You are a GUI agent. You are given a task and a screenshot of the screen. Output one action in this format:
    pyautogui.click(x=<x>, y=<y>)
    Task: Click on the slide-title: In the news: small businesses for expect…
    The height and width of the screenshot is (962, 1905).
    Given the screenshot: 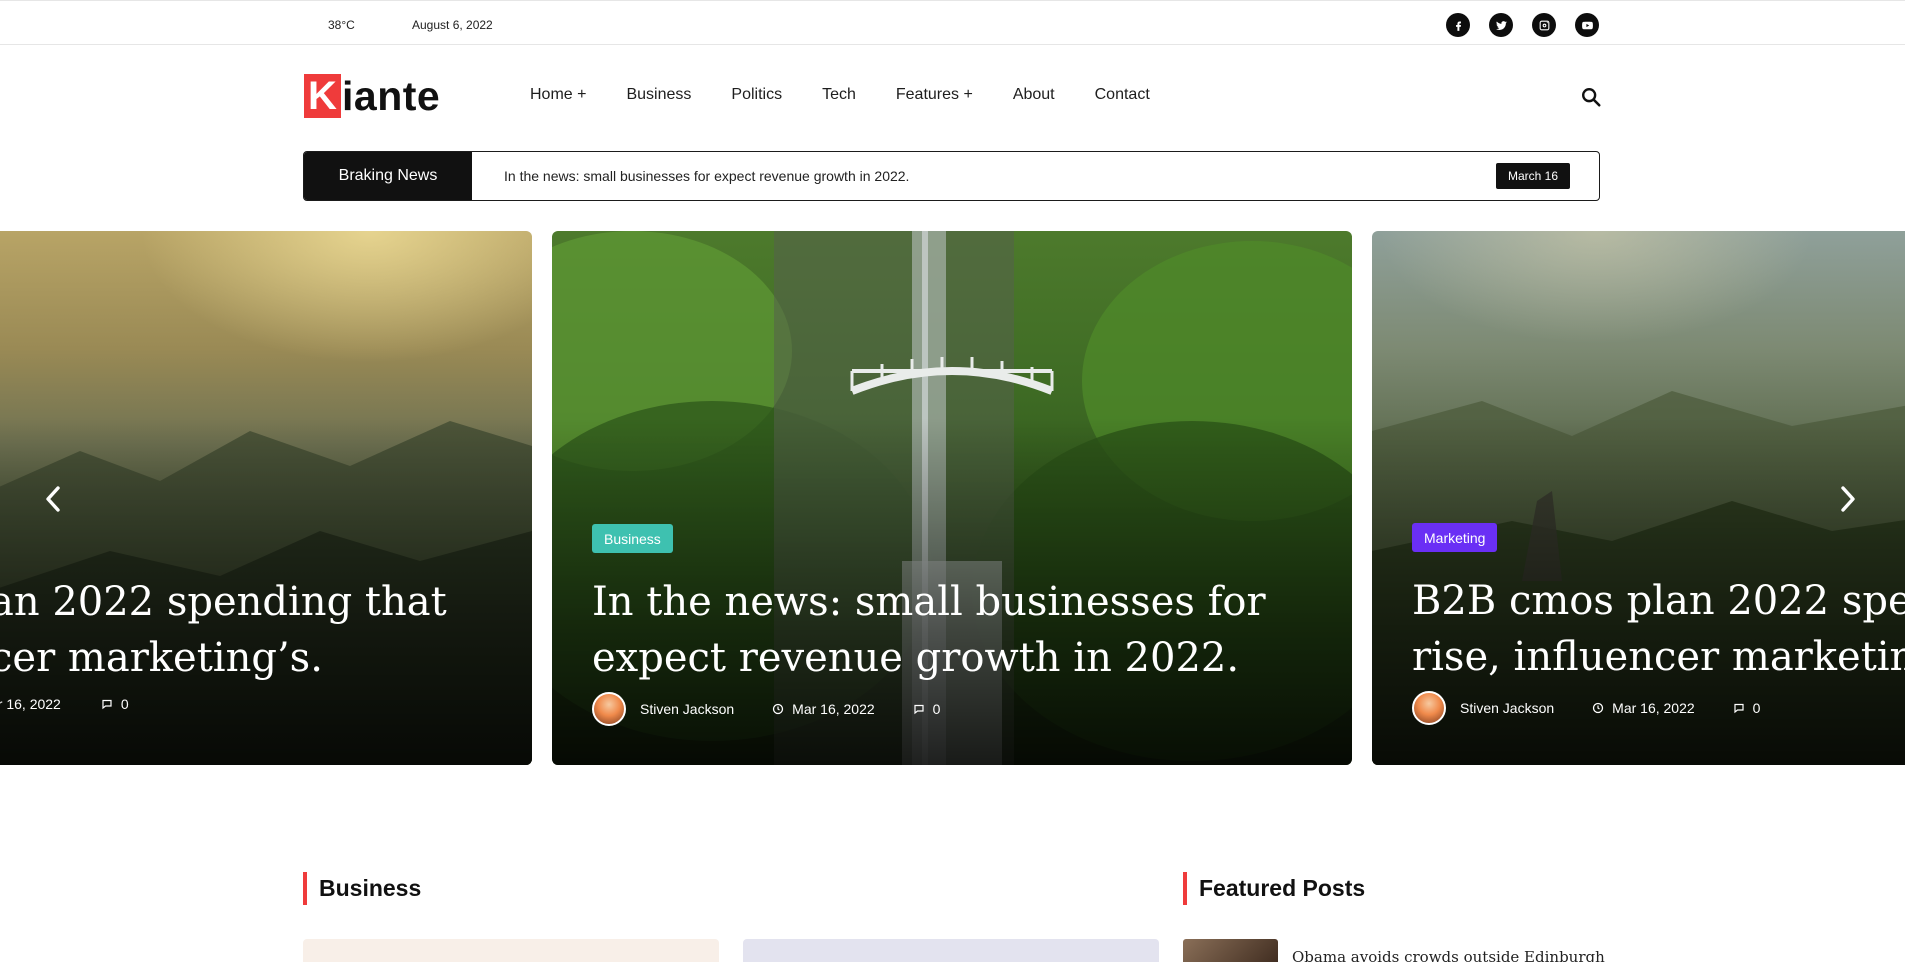 What is the action you would take?
    pyautogui.click(x=929, y=630)
    